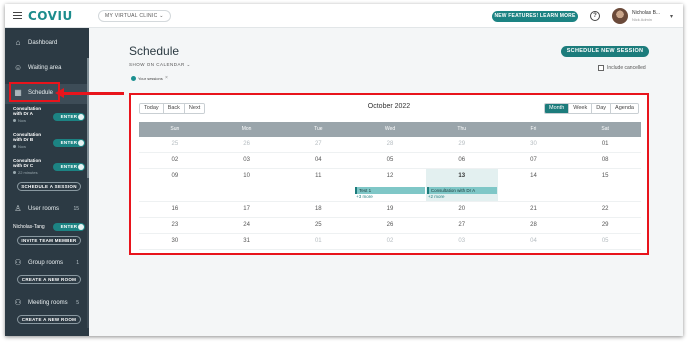  What do you see at coordinates (364, 196) in the screenshot?
I see `more-events-link: +3 more` at bounding box center [364, 196].